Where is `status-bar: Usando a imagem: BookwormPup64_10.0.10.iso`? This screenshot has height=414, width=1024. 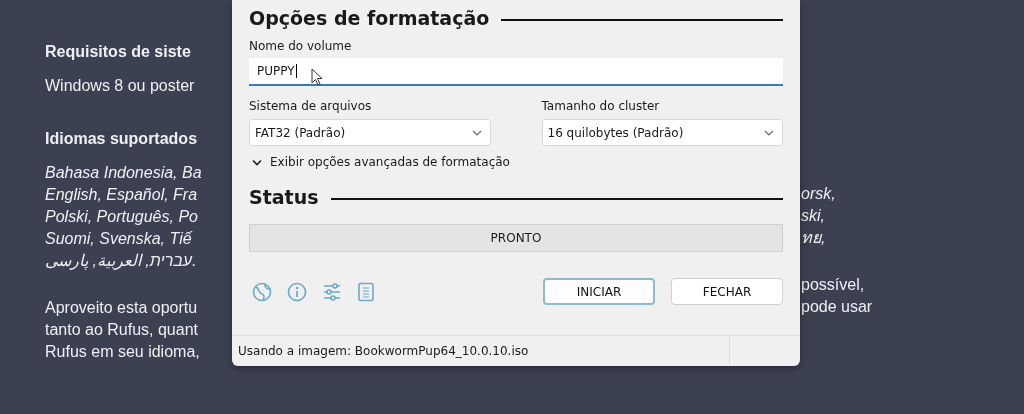 status-bar: Usando a imagem: BookwormPup64_10.0.10.iso is located at coordinates (516, 350).